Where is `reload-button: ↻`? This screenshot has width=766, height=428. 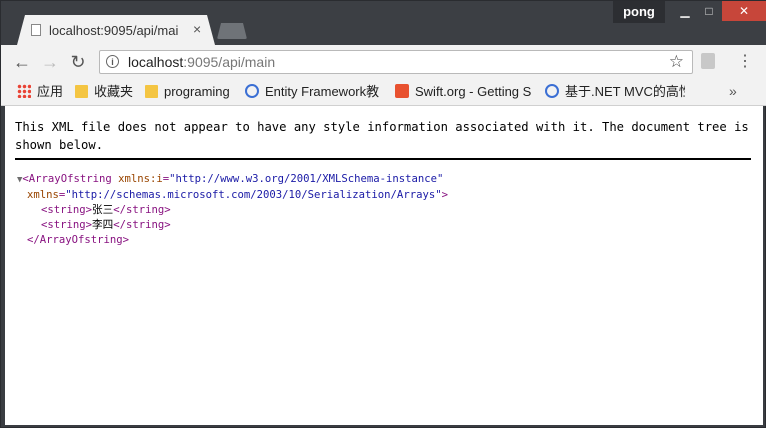
reload-button: ↻ is located at coordinates (78, 62).